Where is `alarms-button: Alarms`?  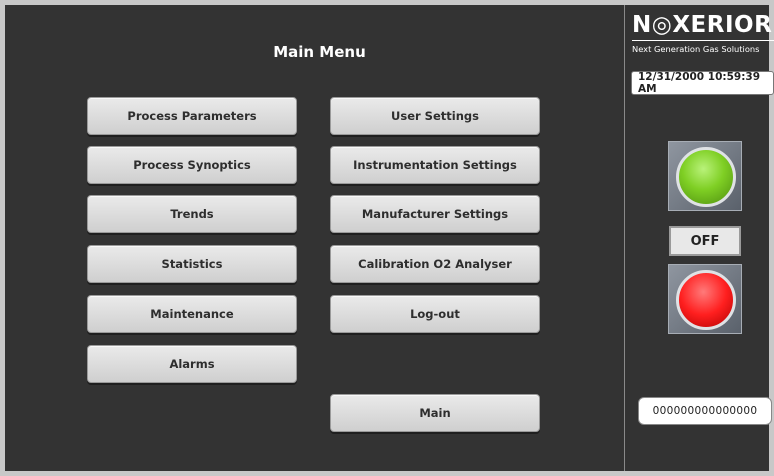
alarms-button: Alarms is located at coordinates (192, 364).